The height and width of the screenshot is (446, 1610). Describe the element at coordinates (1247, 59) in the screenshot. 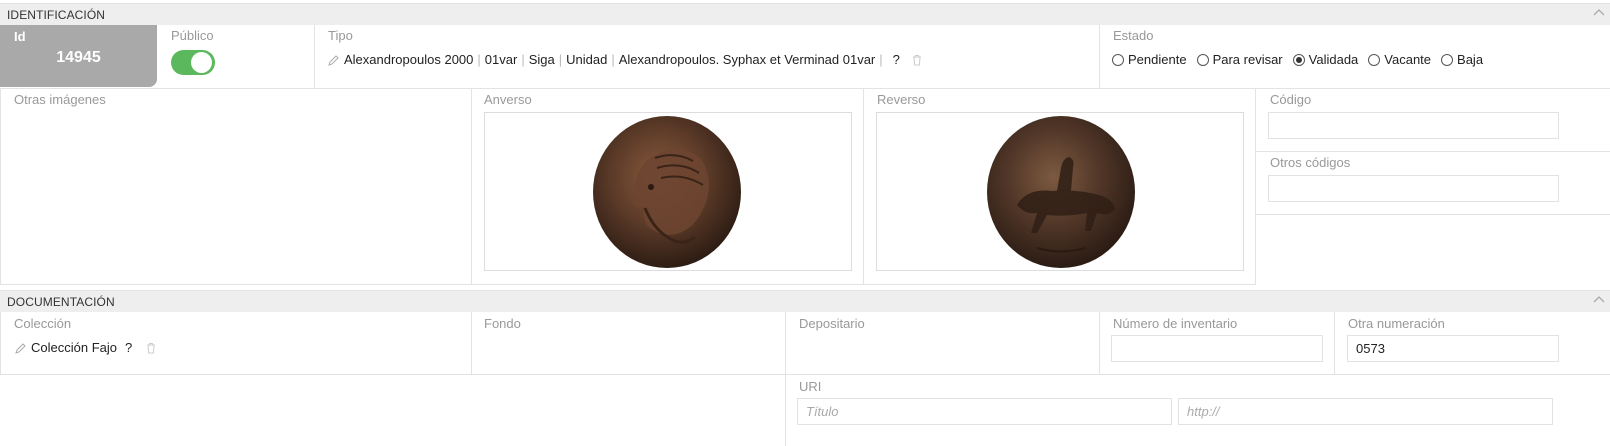

I see `radio-label: Para revisar` at that location.